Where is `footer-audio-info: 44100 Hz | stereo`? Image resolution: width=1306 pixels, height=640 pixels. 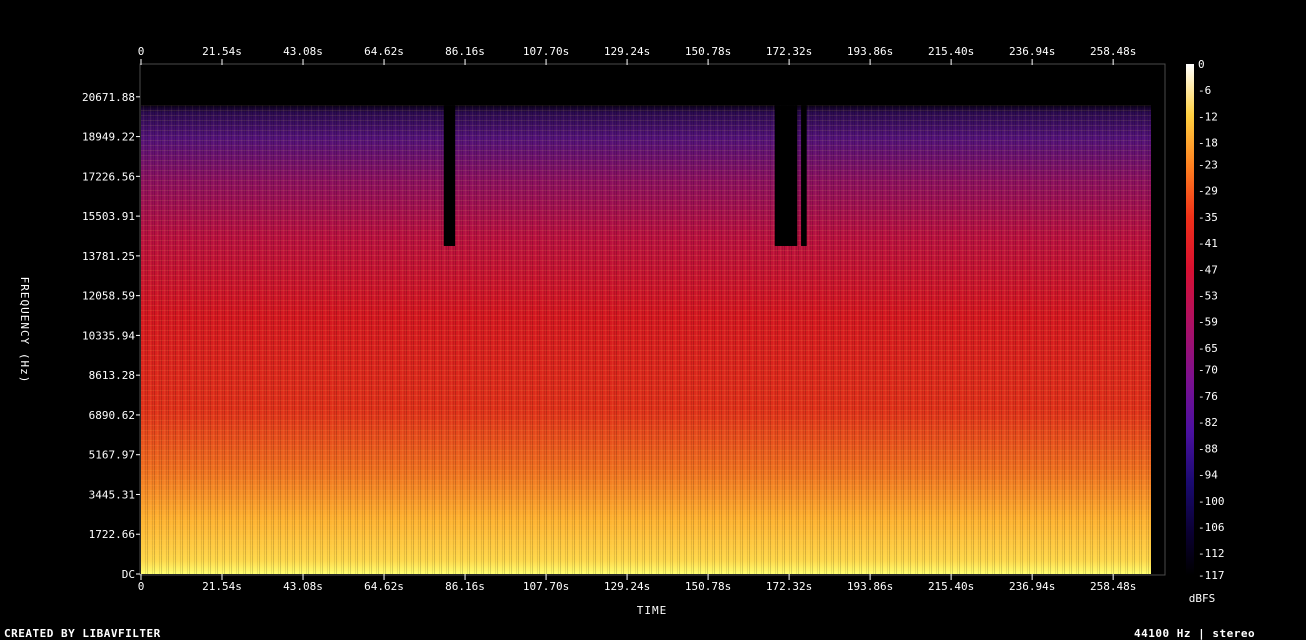
footer-audio-info: 44100 Hz | stereo is located at coordinates (1195, 633).